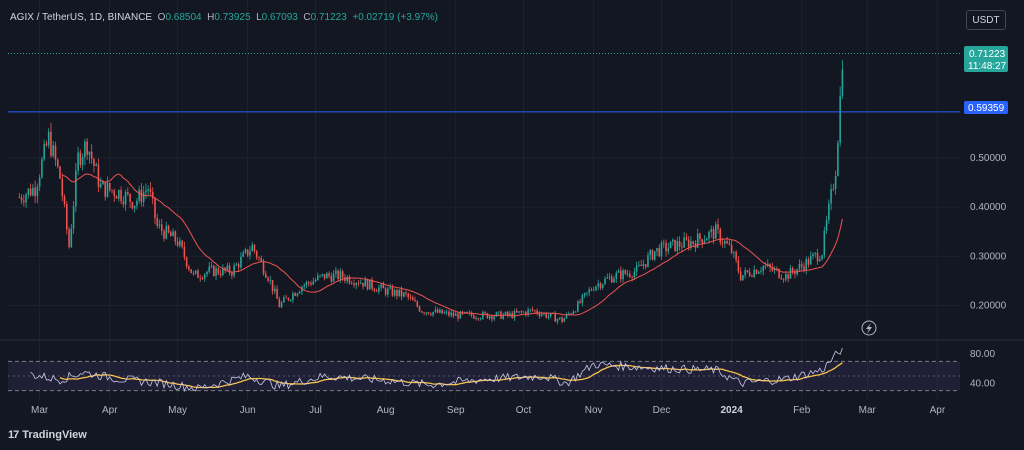  I want to click on tradingview-logo: 17 TradingView, so click(47, 435).